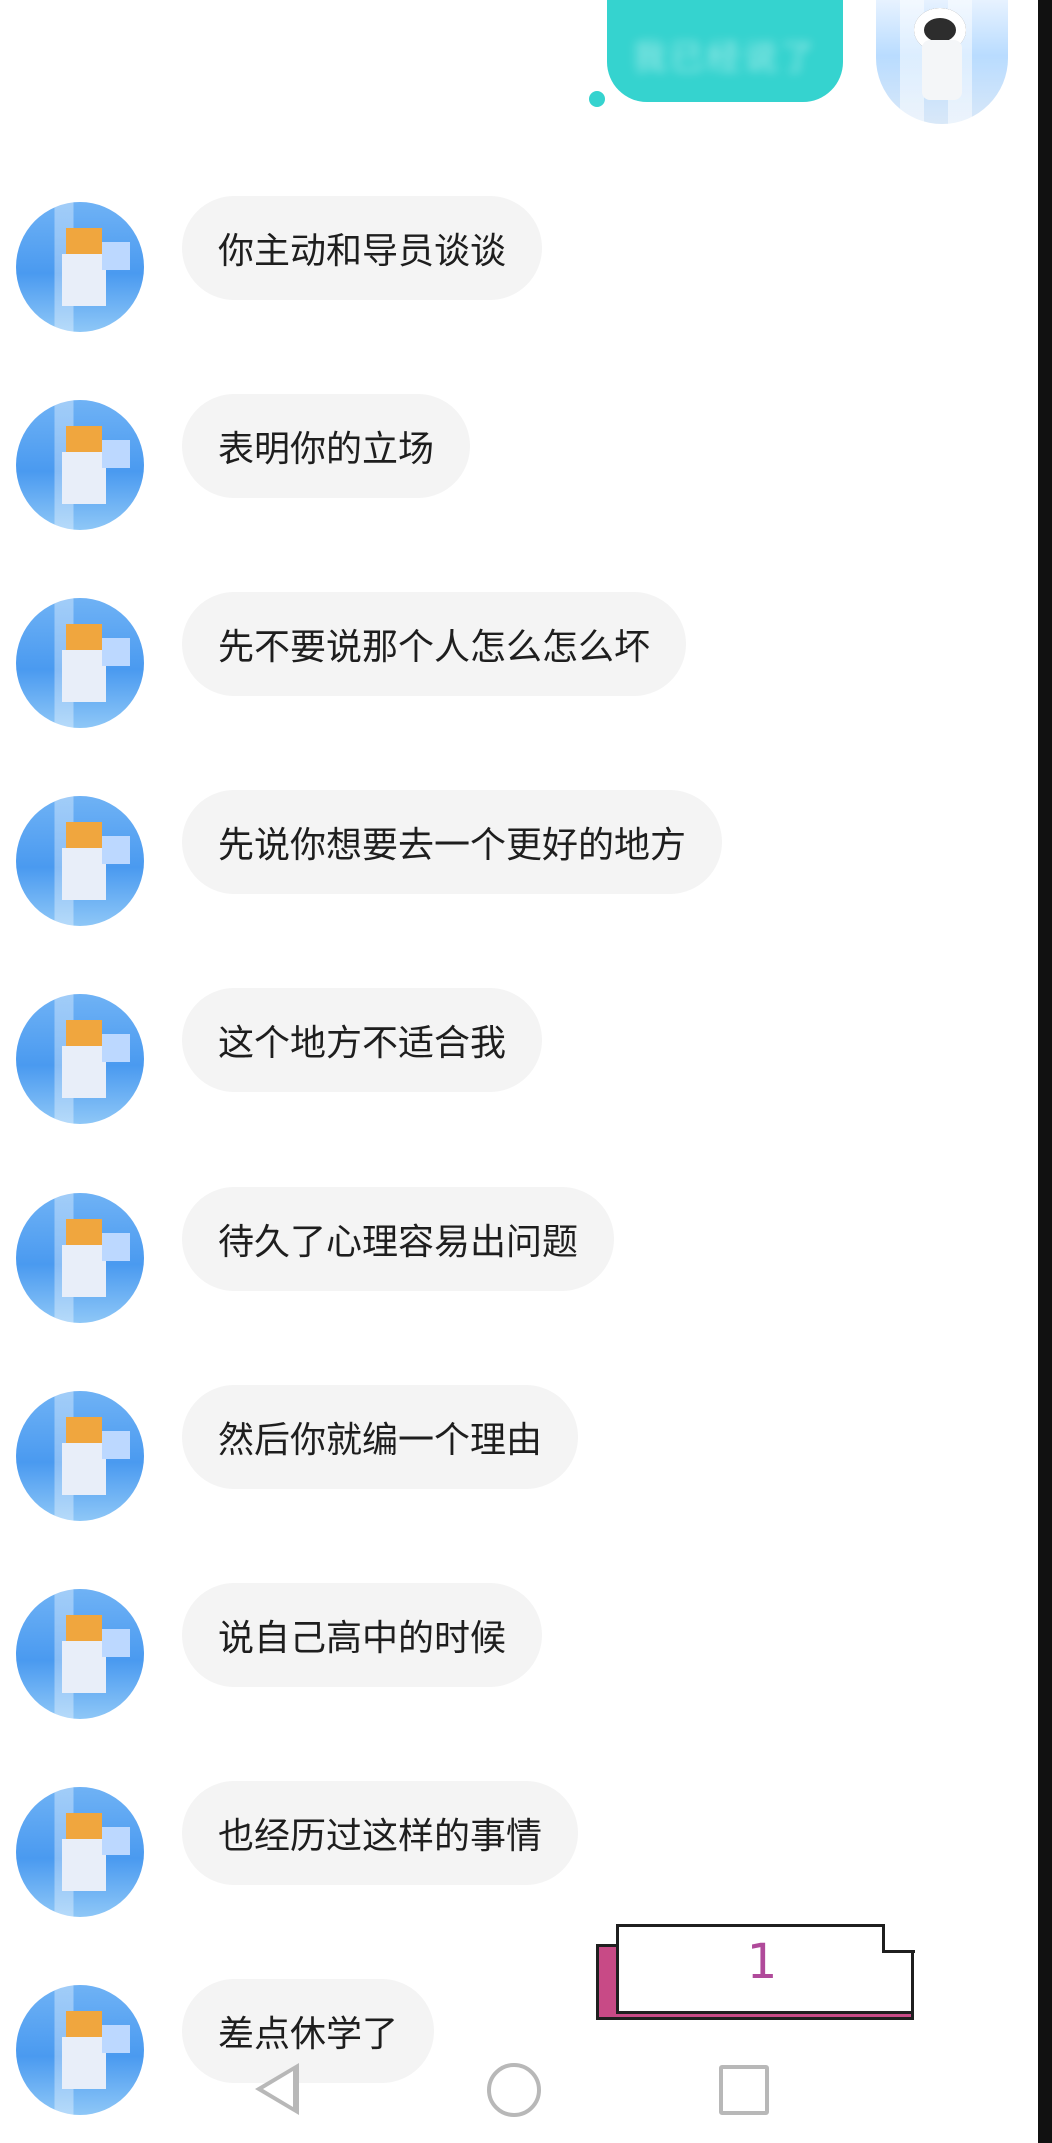 The image size is (1052, 2143). Describe the element at coordinates (362, 1635) in the screenshot. I see `received-message-bubble: 说自己高中的时候` at that location.